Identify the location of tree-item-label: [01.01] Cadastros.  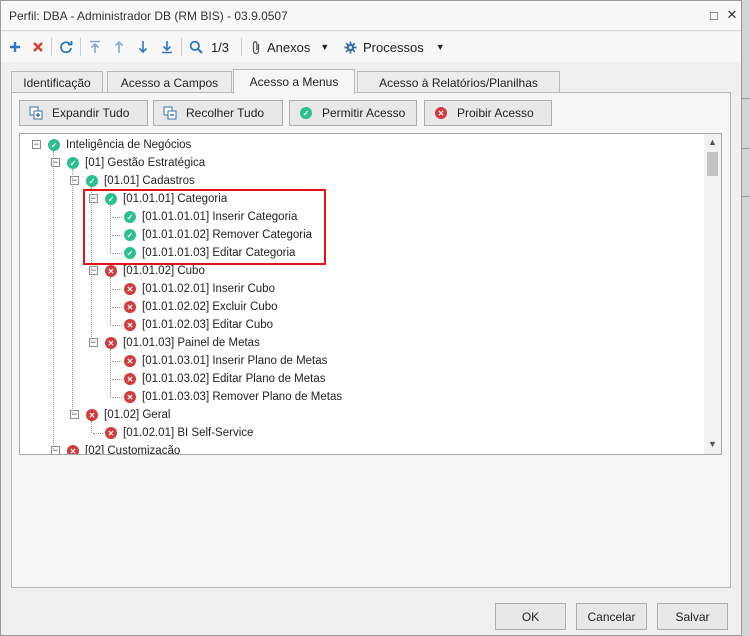
(149, 181).